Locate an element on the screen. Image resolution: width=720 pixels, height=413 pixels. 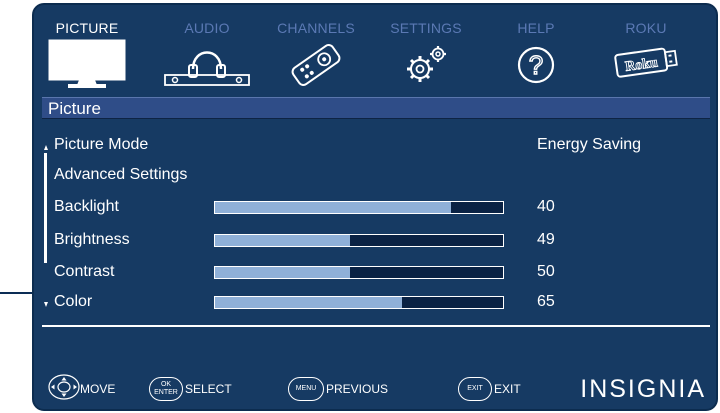
backlight-slider is located at coordinates (359, 207).